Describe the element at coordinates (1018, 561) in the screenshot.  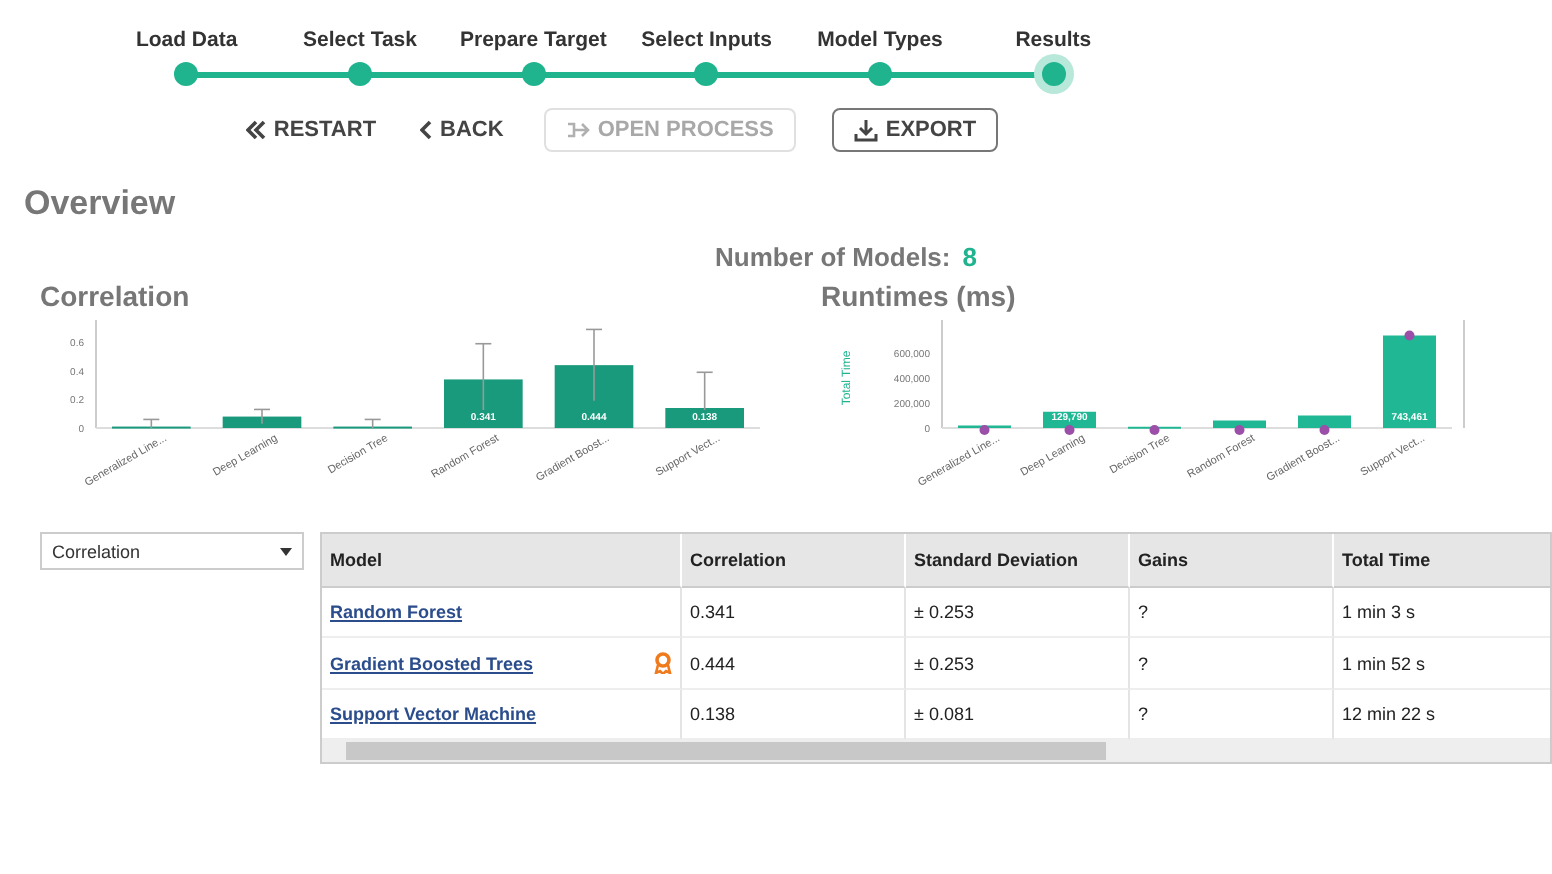
I see `column-header: Standard Deviation` at that location.